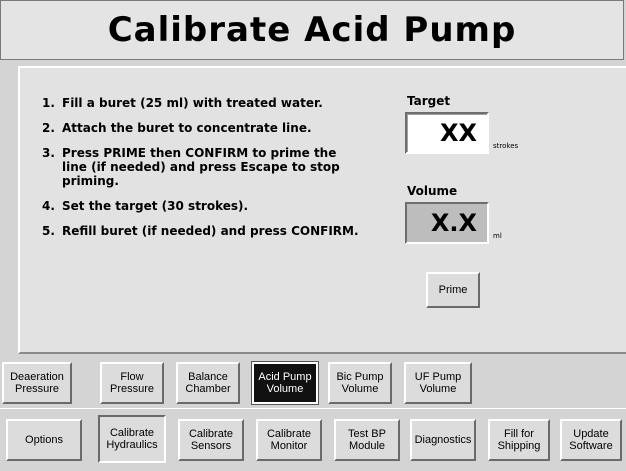  I want to click on page-title: Calibrate Acid Pump, so click(312, 30).